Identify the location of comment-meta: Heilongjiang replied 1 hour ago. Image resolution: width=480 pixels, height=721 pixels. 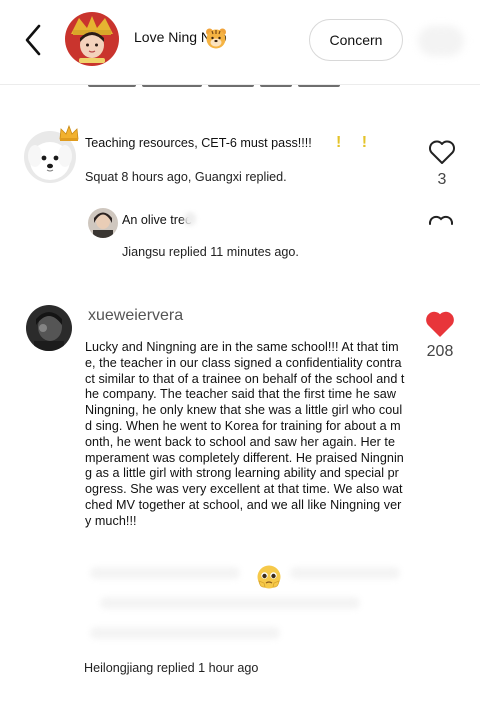
(171, 668).